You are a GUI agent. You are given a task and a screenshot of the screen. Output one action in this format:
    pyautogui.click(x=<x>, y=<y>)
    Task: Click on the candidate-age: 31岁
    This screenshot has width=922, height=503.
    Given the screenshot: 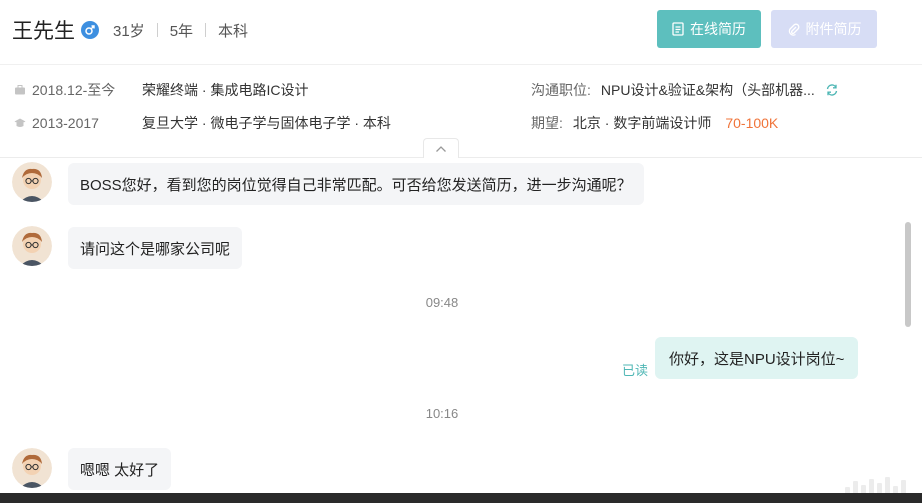 What is the action you would take?
    pyautogui.click(x=129, y=31)
    